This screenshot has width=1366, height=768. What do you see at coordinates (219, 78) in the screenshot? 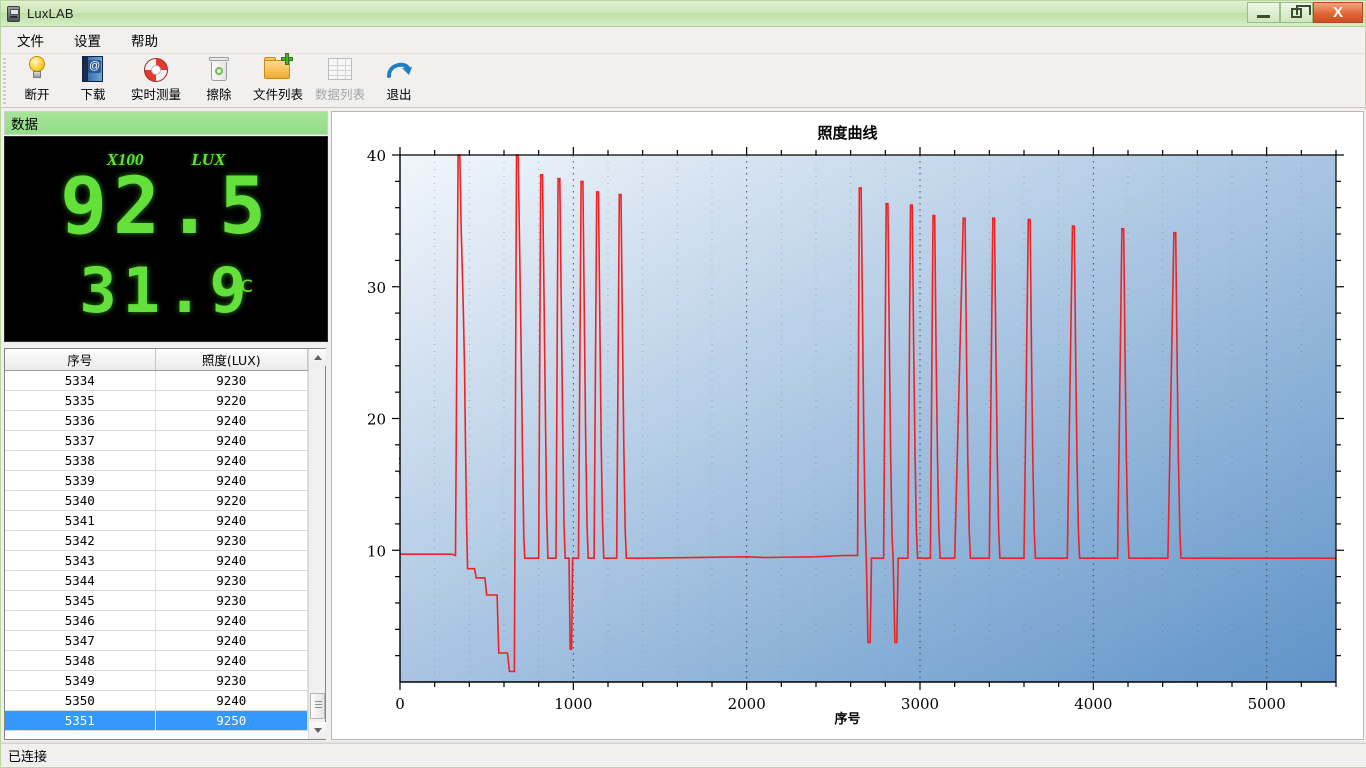
I see `toolbar-button-erase: 擦除` at bounding box center [219, 78].